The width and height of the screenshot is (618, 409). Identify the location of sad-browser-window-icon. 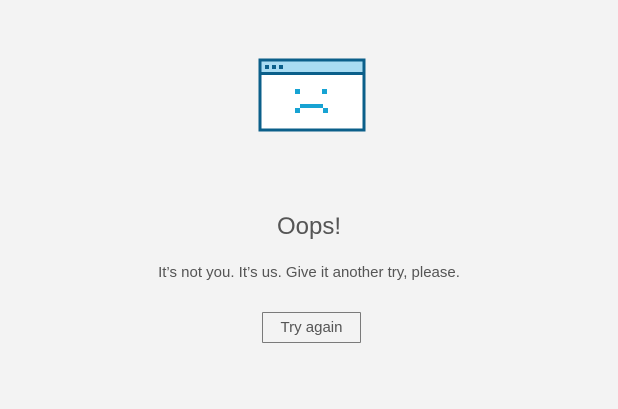
(312, 95).